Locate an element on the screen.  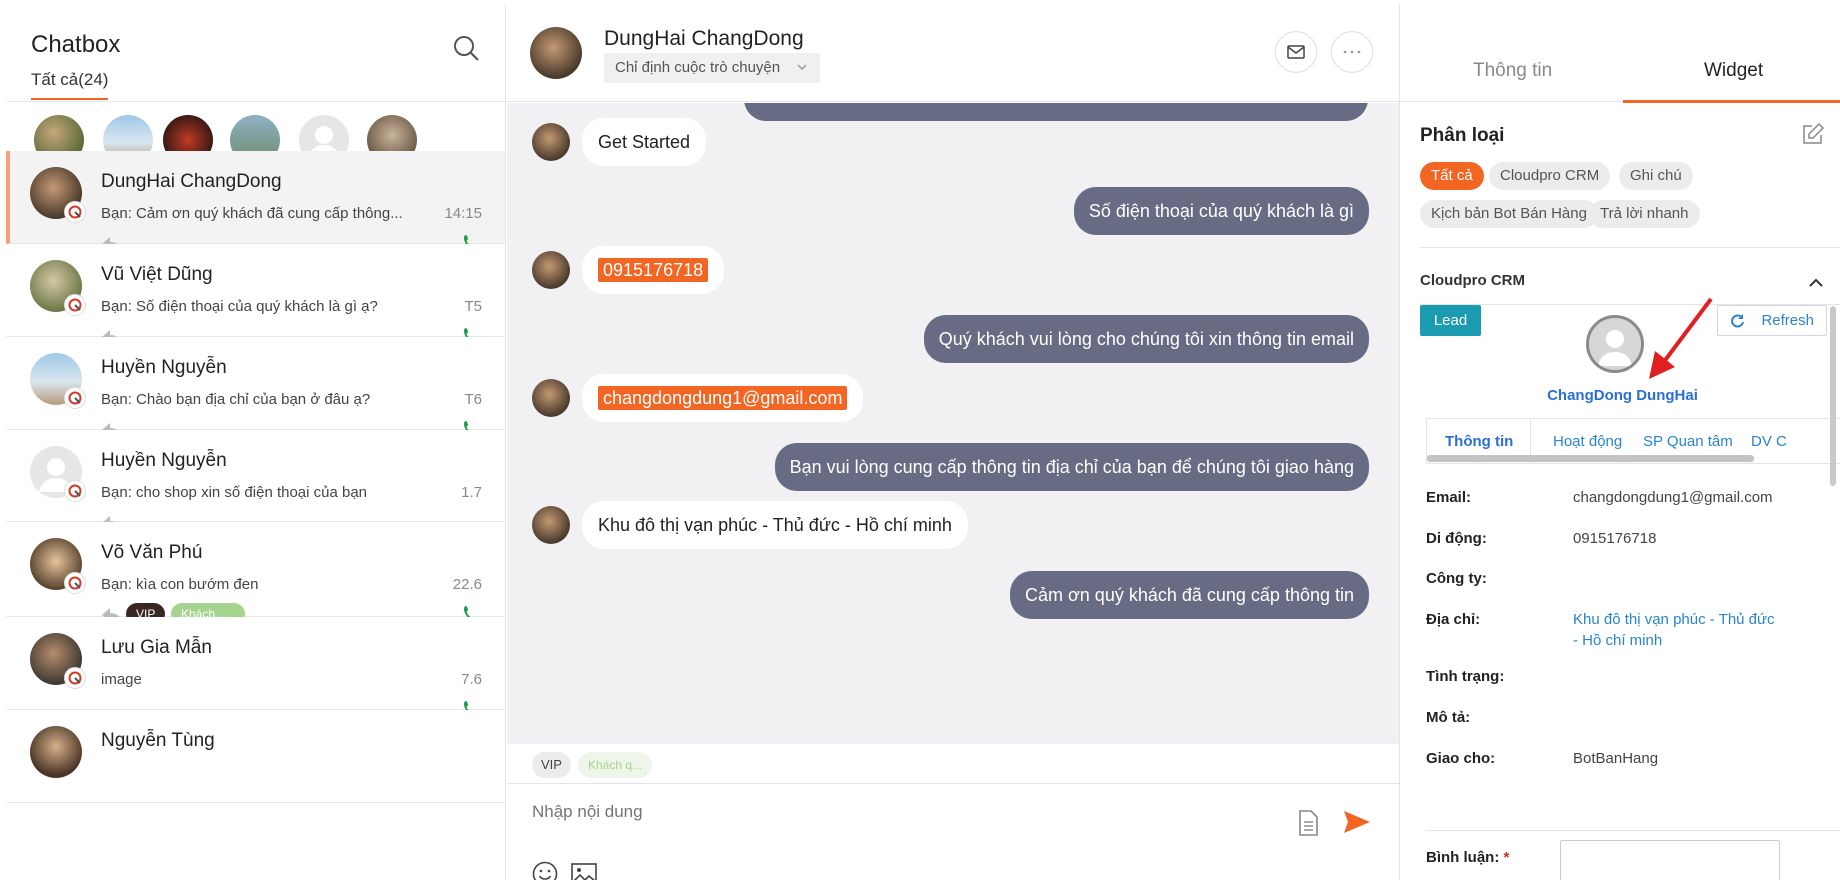
lead-name: ChangDong DungHai is located at coordinates (1622, 395).